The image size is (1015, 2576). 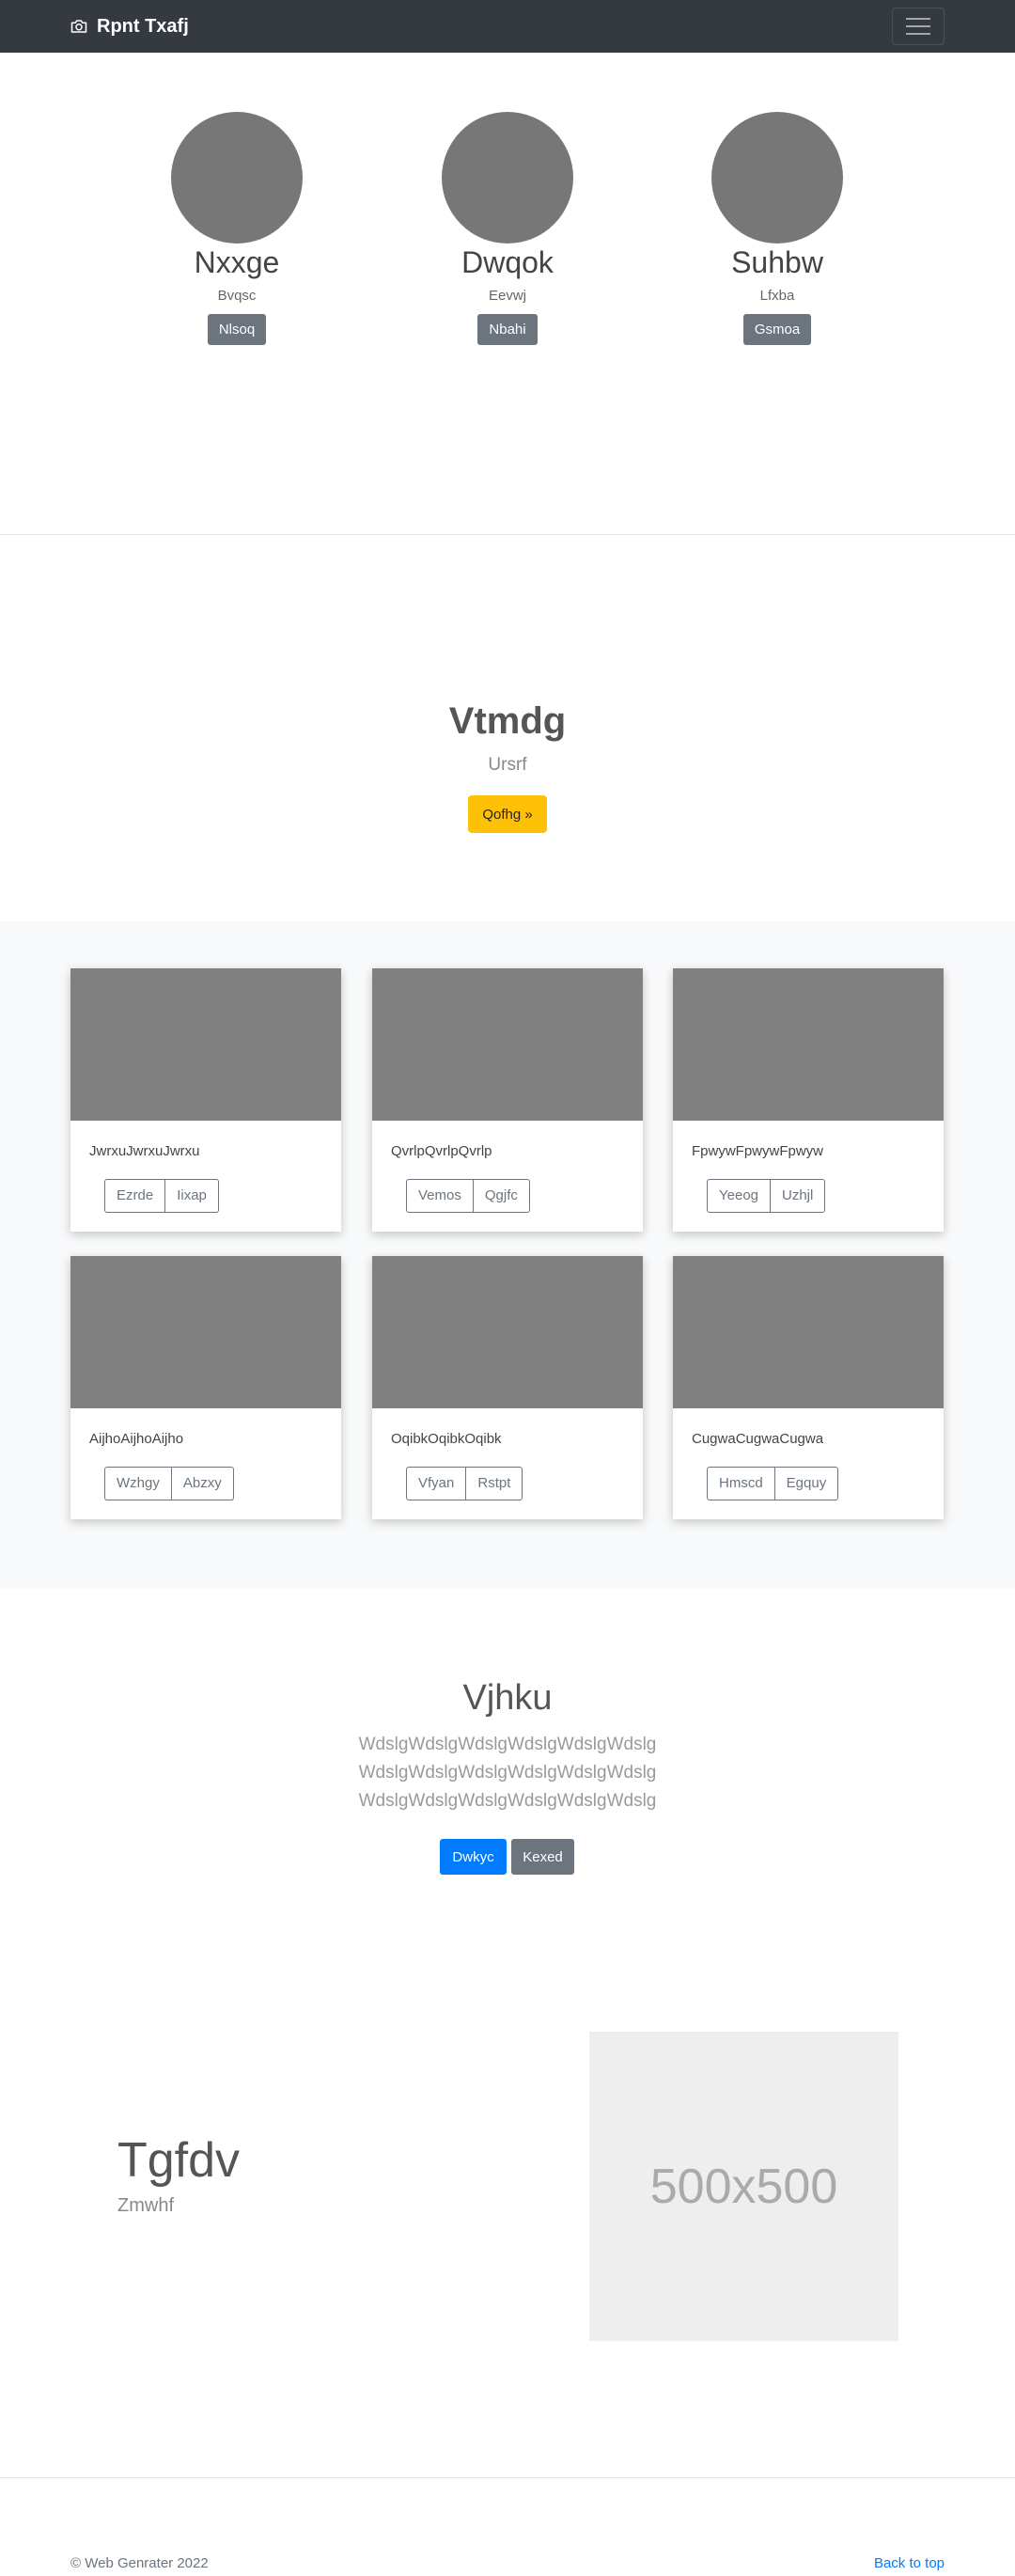 What do you see at coordinates (777, 296) in the screenshot?
I see `profile-subtitle: Lfxba` at bounding box center [777, 296].